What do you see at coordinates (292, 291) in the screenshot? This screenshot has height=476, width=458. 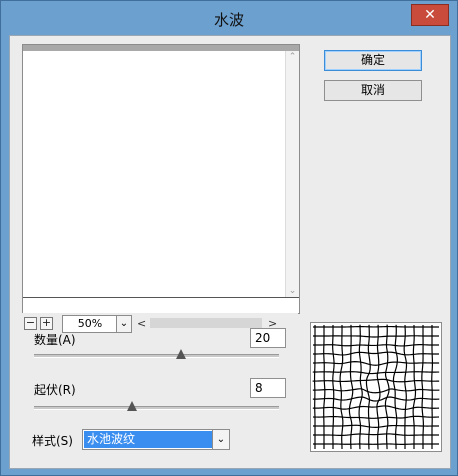 I see `scroll-down-icon: ⌄` at bounding box center [292, 291].